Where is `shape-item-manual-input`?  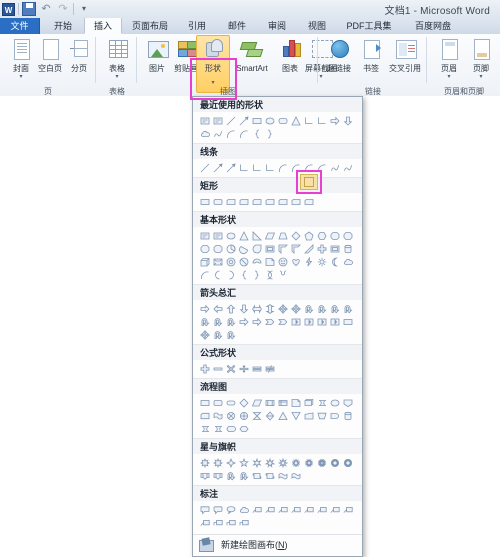
shape-item-manual-input is located at coordinates (308, 415).